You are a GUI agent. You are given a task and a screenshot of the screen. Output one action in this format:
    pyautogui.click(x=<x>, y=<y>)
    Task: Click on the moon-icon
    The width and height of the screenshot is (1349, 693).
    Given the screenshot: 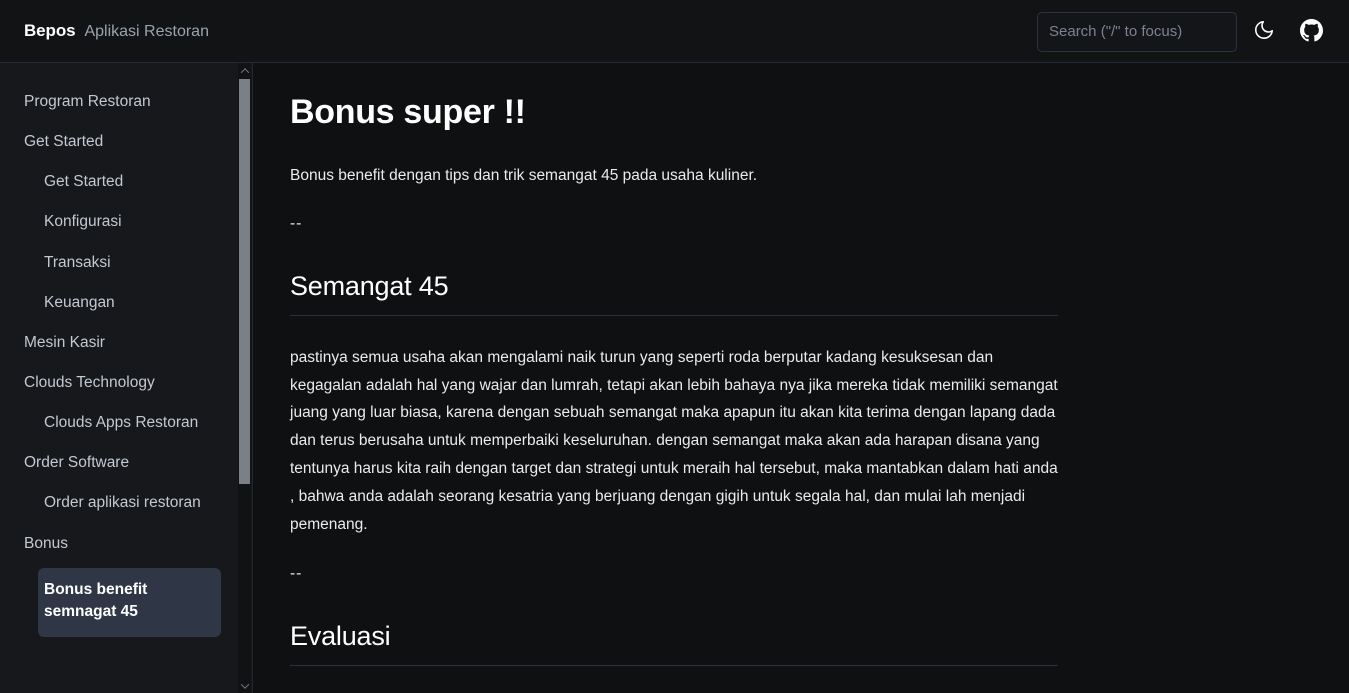 What is the action you would take?
    pyautogui.click(x=1264, y=31)
    